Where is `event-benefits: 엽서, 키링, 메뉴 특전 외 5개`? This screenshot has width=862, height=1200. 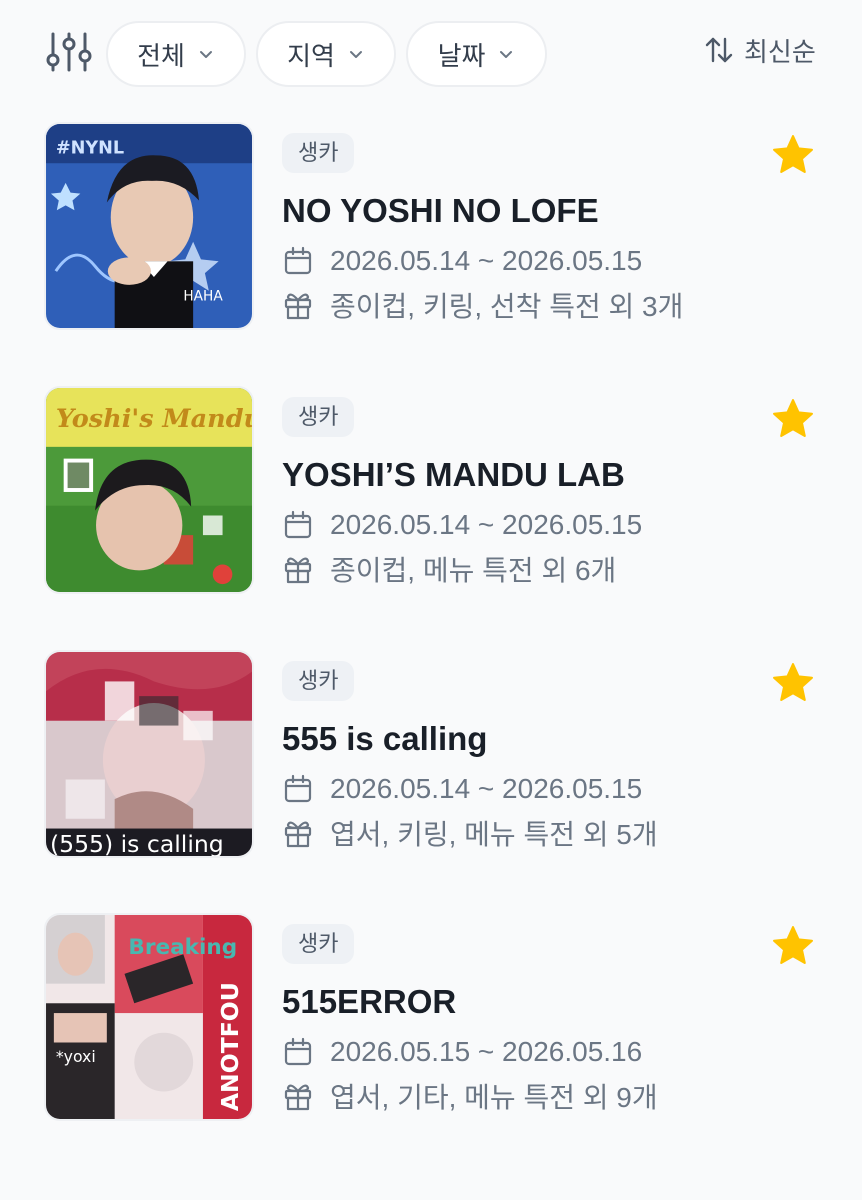
event-benefits: 엽서, 키링, 메뉴 특전 외 5개 is located at coordinates (494, 834).